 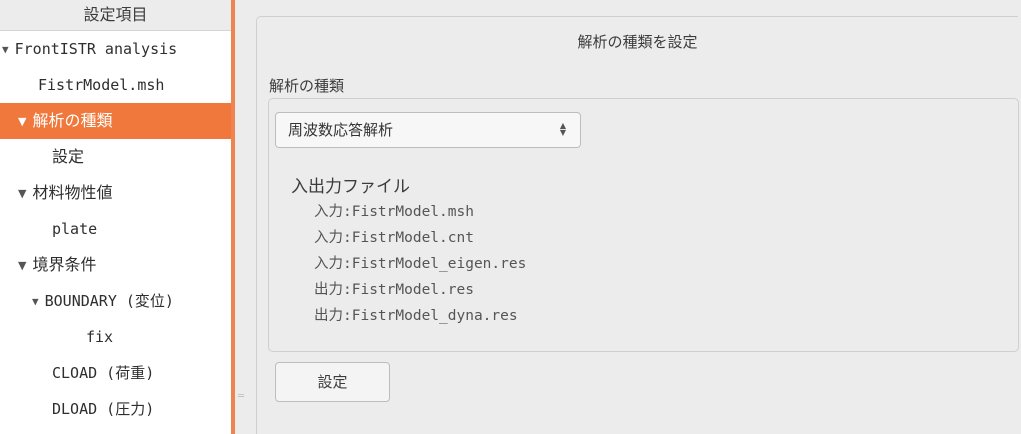 What do you see at coordinates (420, 264) in the screenshot?
I see `io-file-line: 入力:FistrModel_eigen.res` at bounding box center [420, 264].